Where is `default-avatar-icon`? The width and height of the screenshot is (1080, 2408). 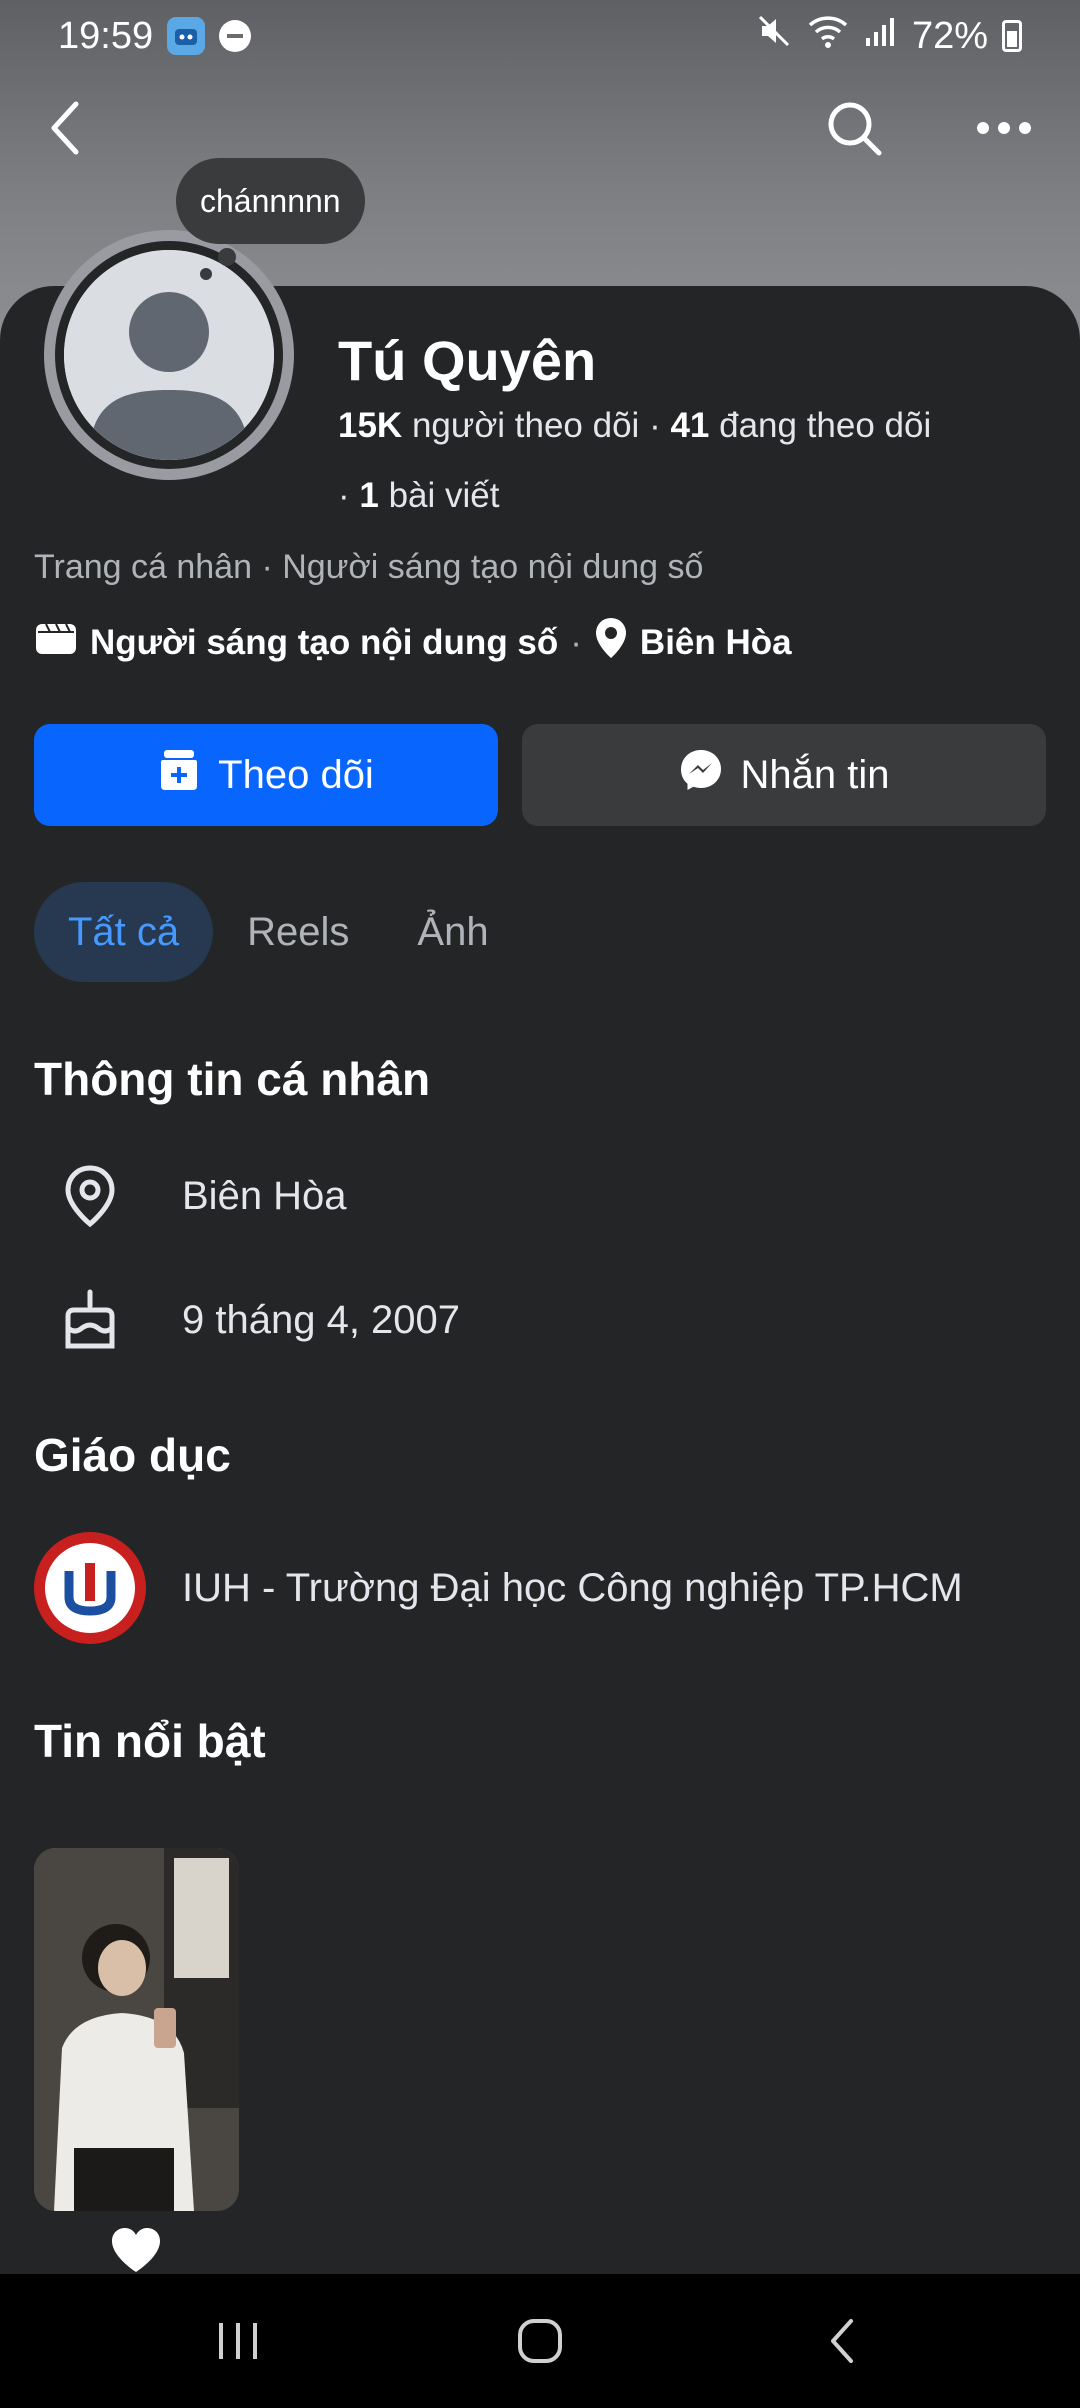
default-avatar-icon is located at coordinates (169, 355).